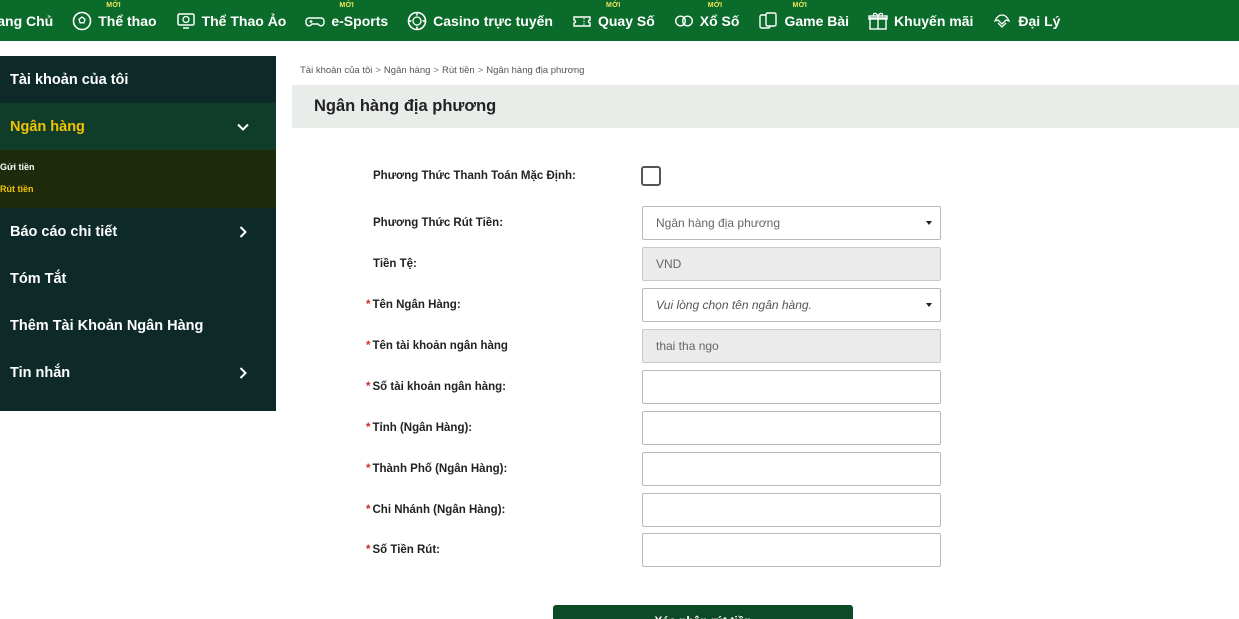  Describe the element at coordinates (138, 79) in the screenshot. I see `sidebar-item-my-account: Tài khoản của tôi` at that location.